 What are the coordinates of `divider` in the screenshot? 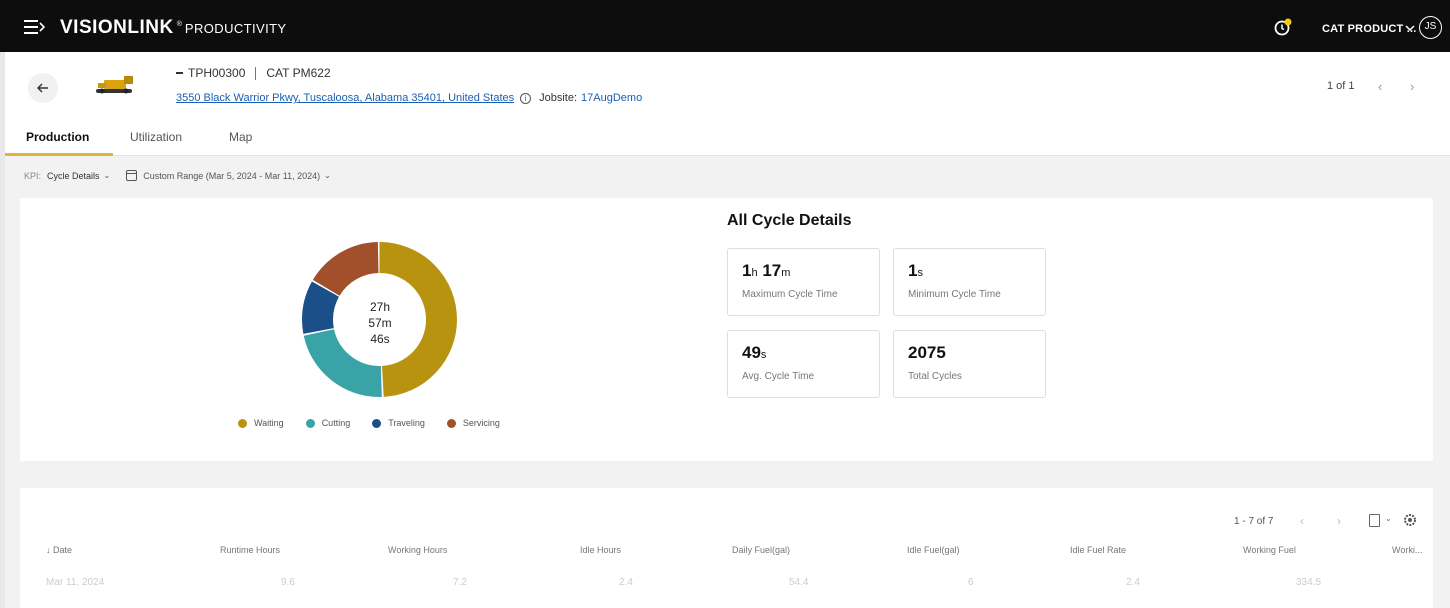 It's located at (256, 73).